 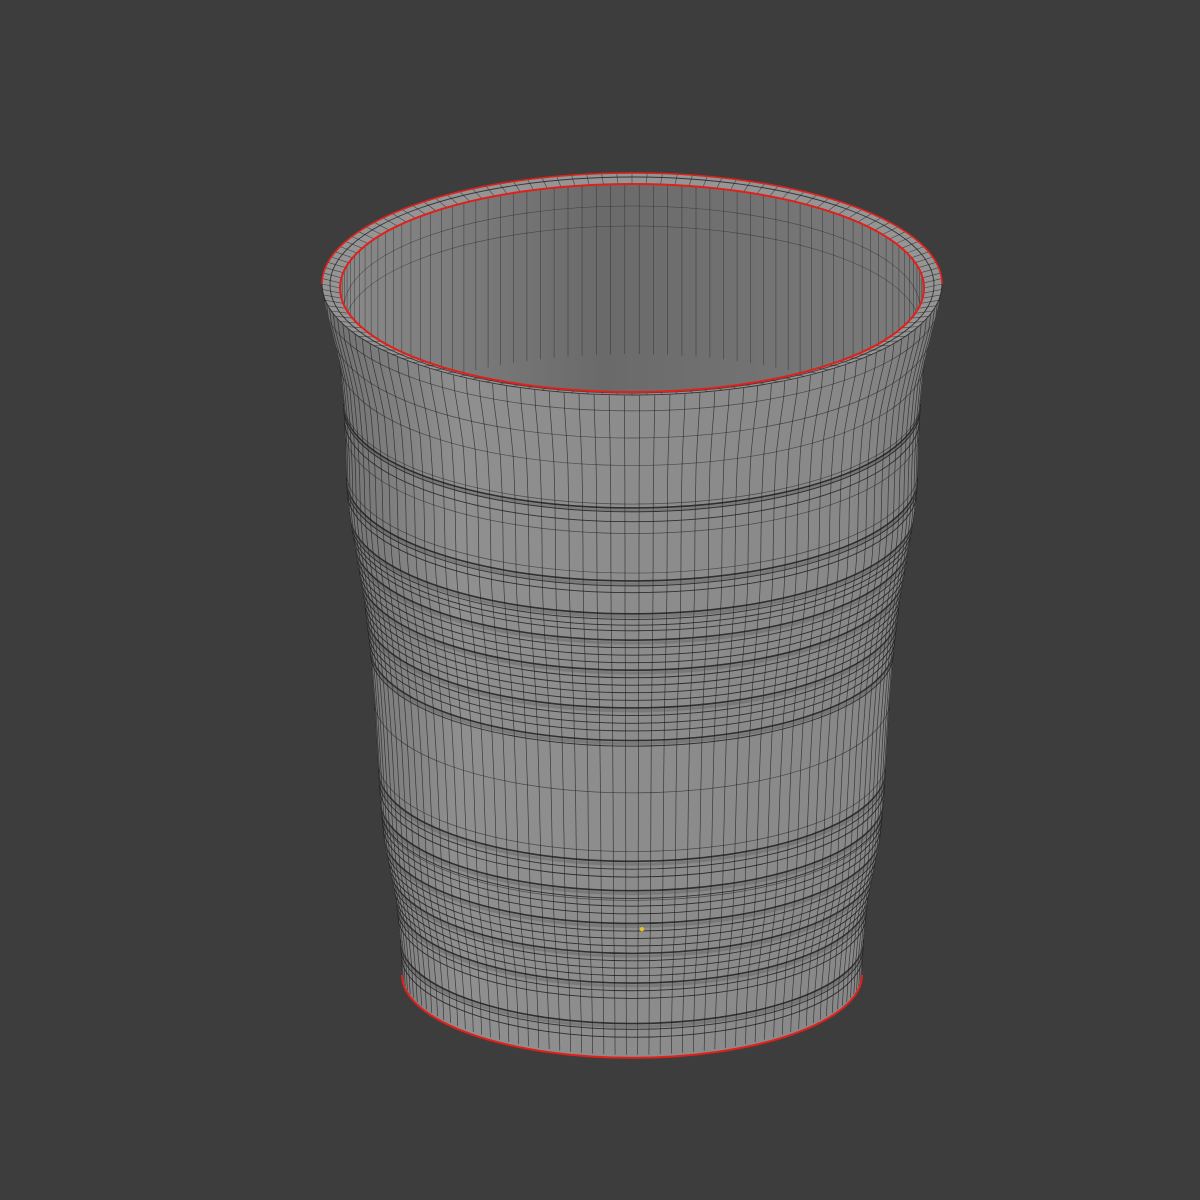 What do you see at coordinates (632, 288) in the screenshot?
I see `cup-interior` at bounding box center [632, 288].